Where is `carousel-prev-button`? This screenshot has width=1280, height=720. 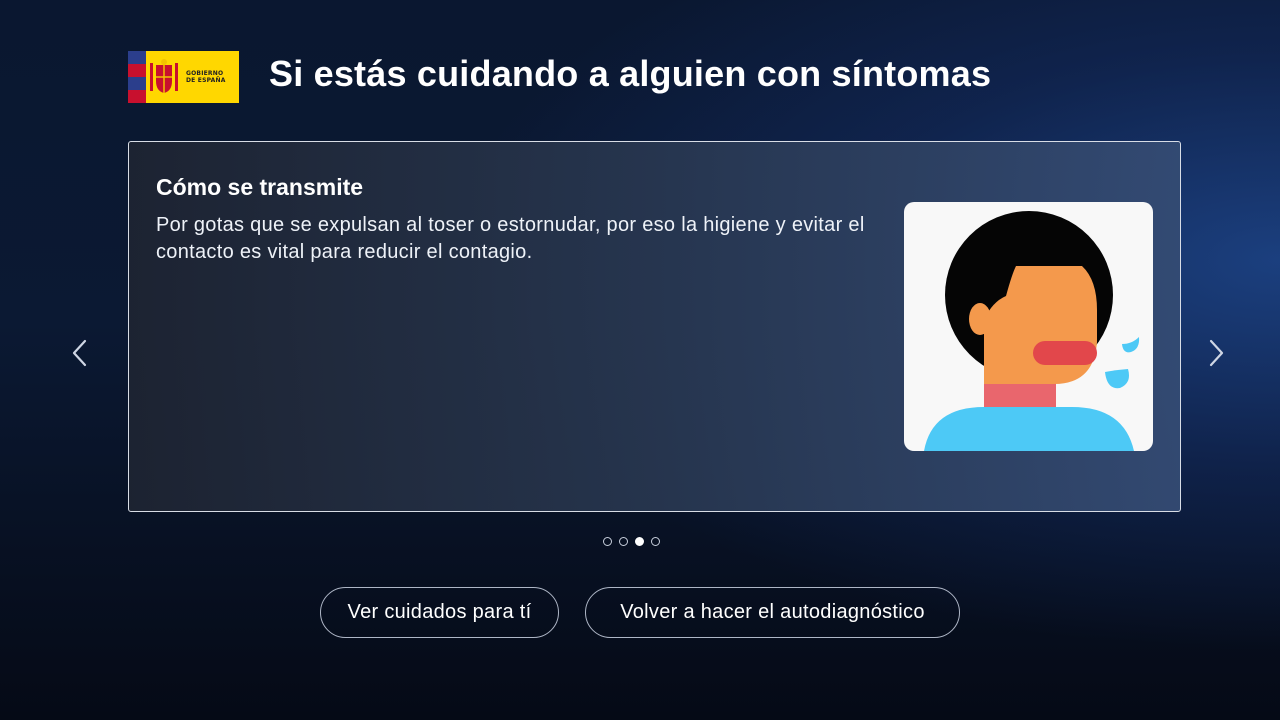 carousel-prev-button is located at coordinates (80, 353).